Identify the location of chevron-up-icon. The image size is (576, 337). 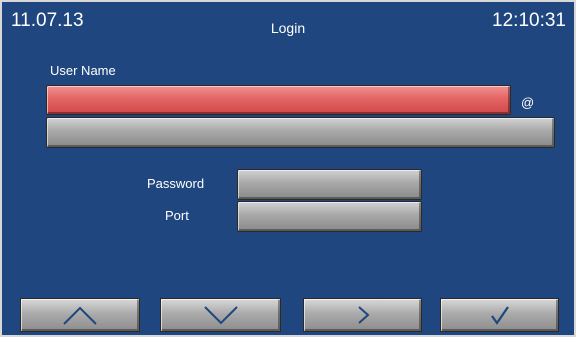
(80, 315).